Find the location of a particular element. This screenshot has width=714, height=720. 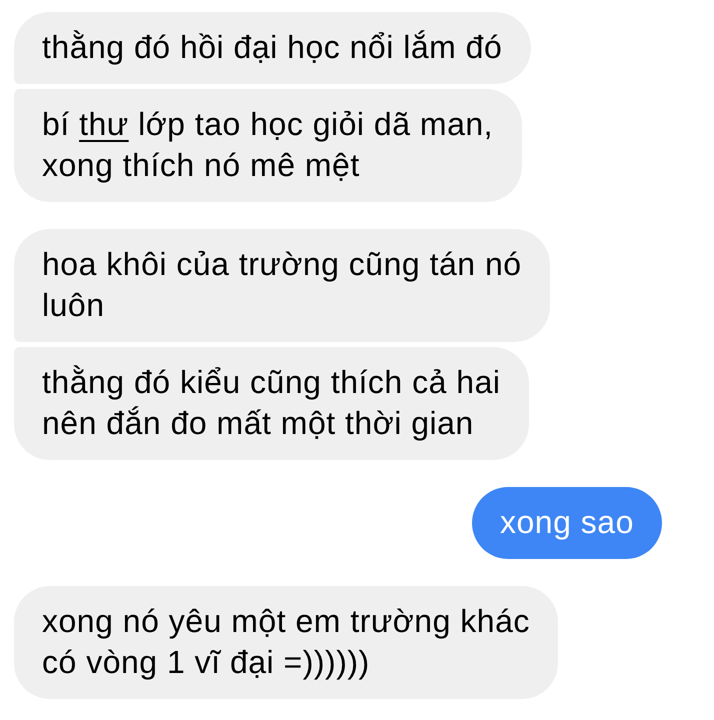

received-message-bubble: bí thư lớp tao học giỏi dã man, xong thích nó mê mệt is located at coordinates (268, 145).